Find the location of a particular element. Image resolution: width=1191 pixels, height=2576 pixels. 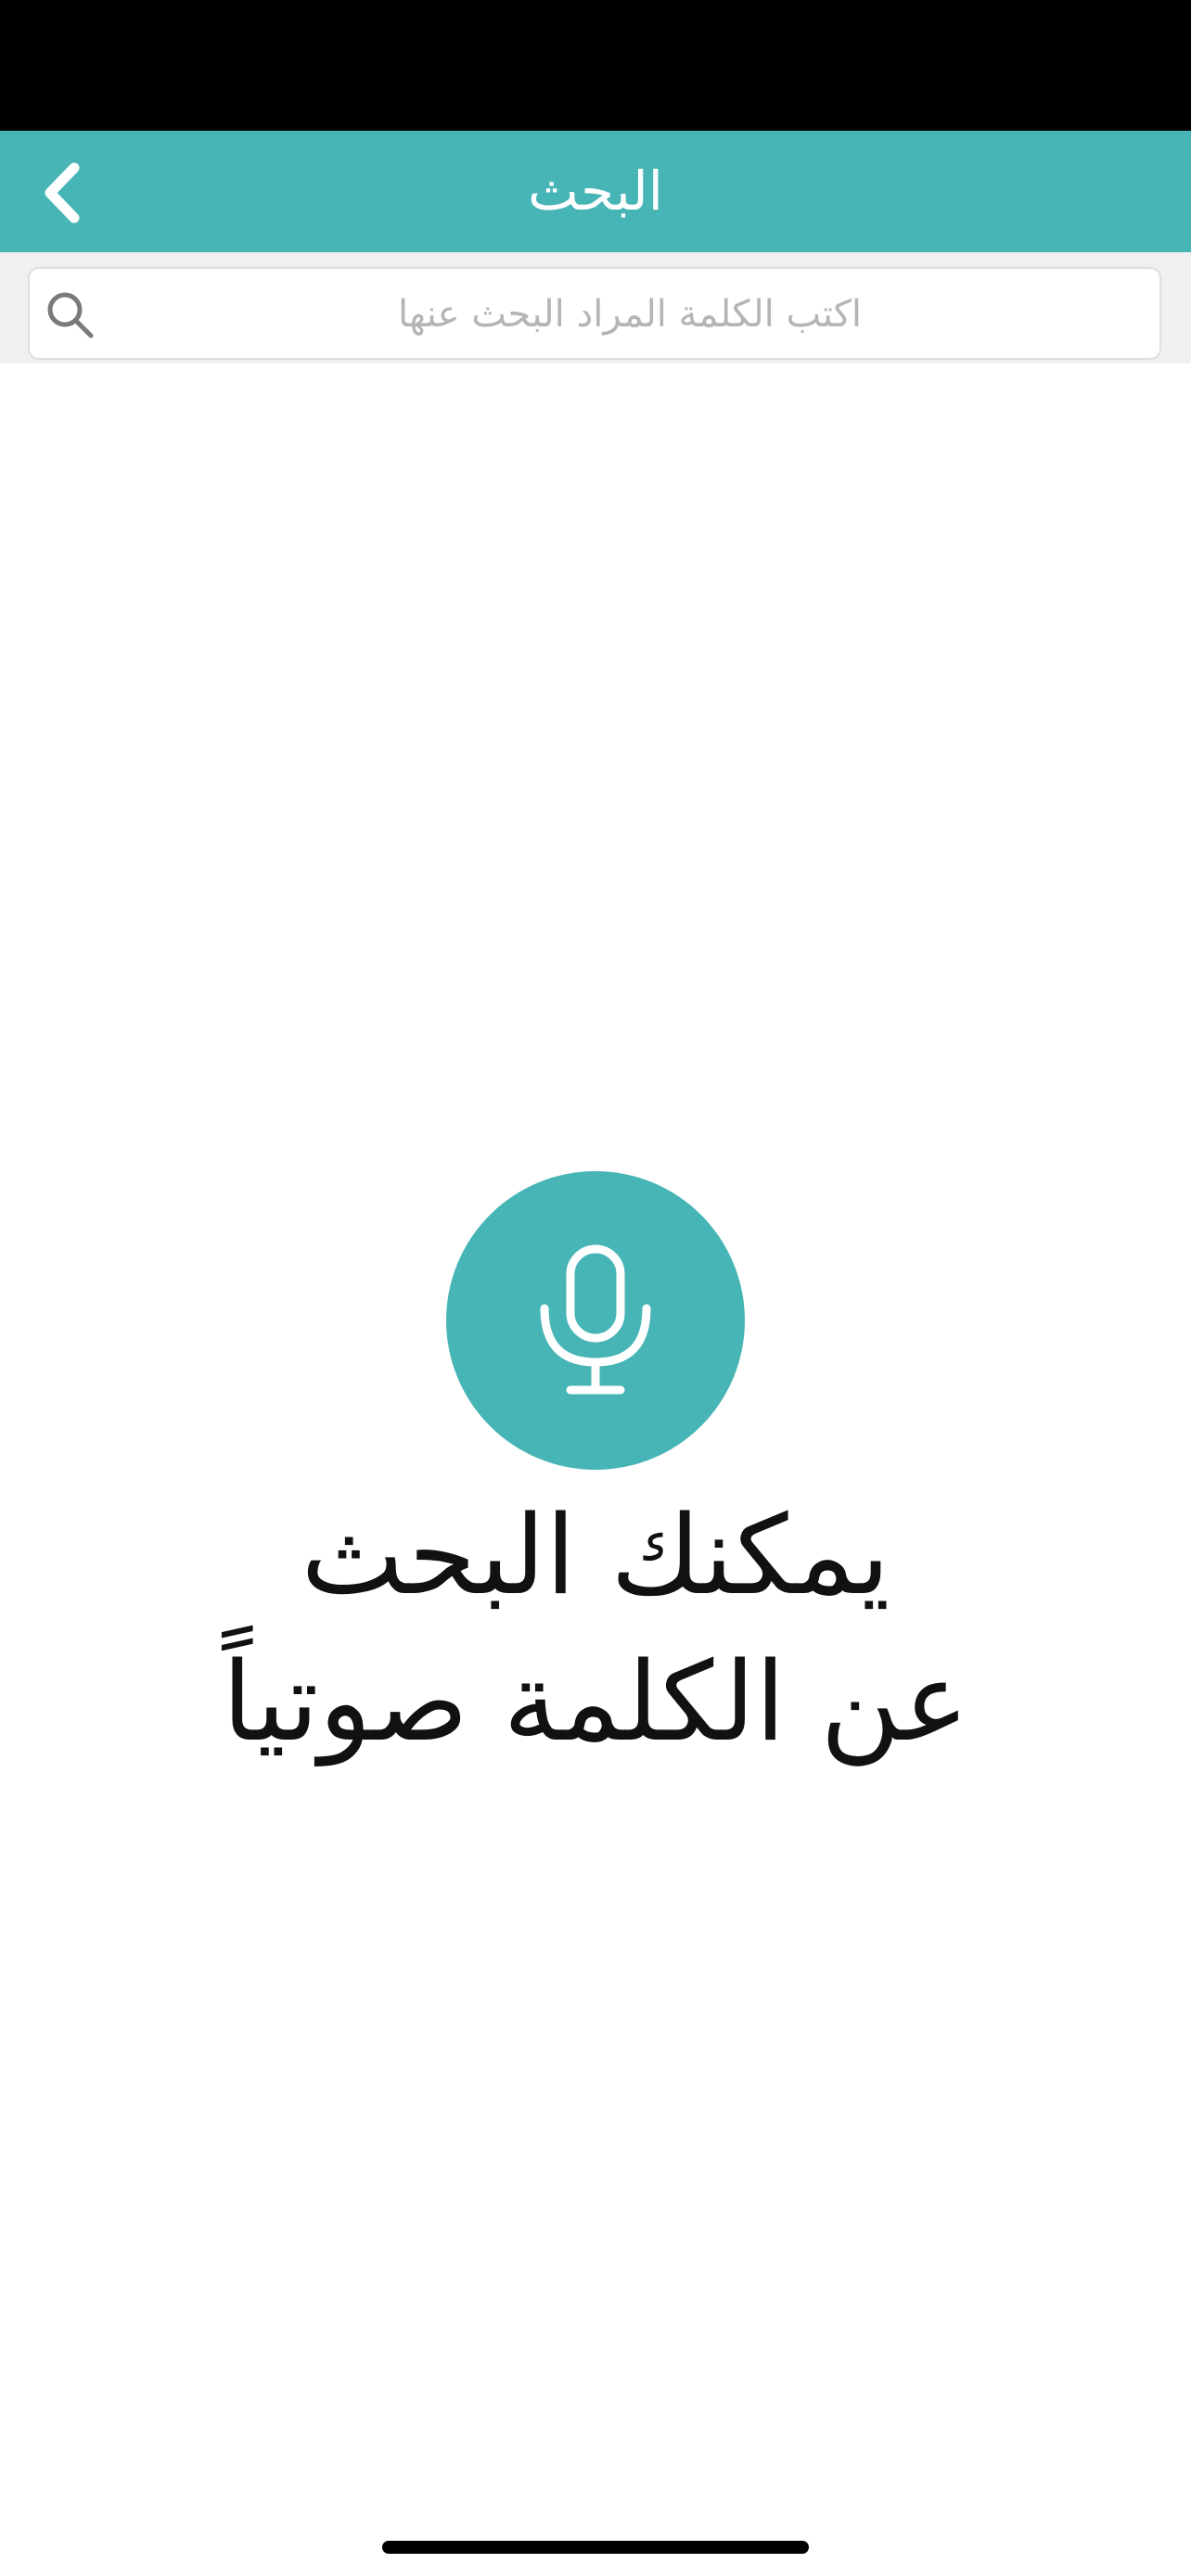

voice-hint-line-1: يمكنك البحث is located at coordinates (595, 1555).